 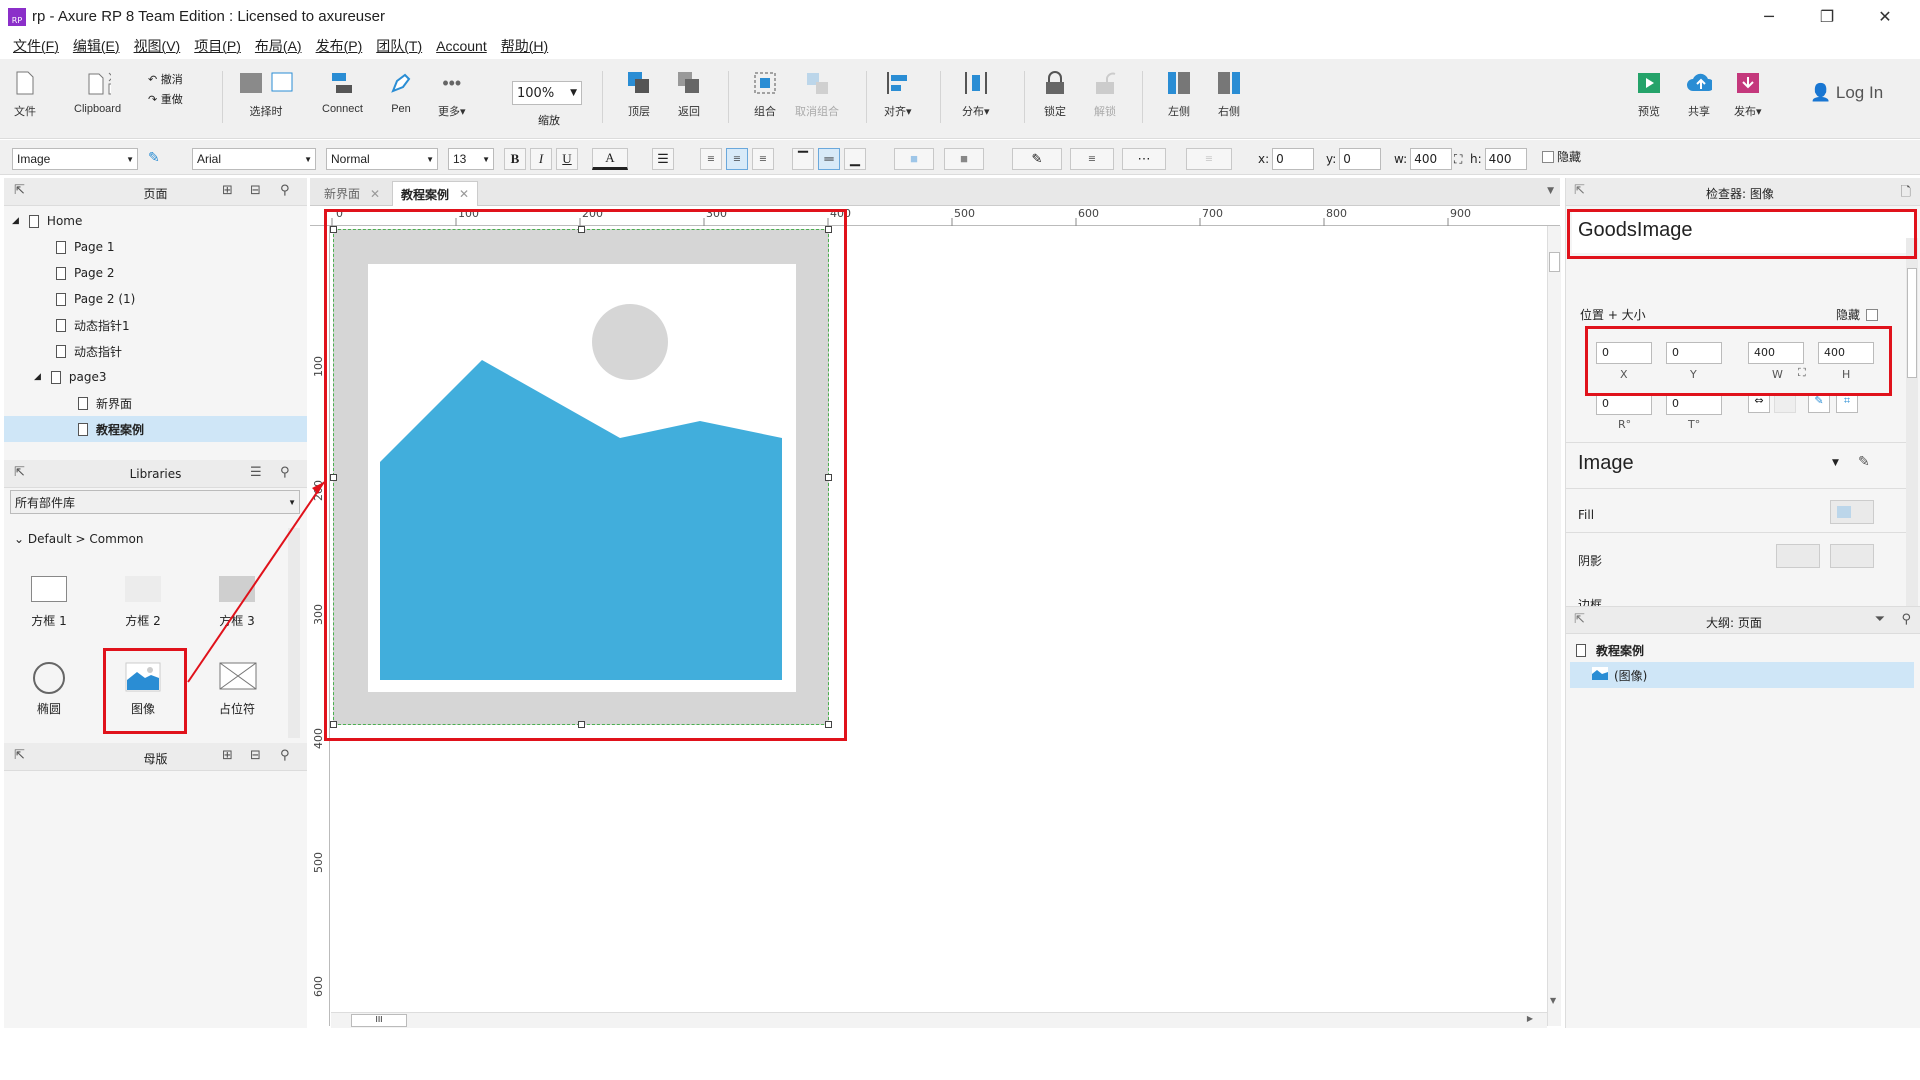 I want to click on w-field: w: 400, so click(x=1423, y=159).